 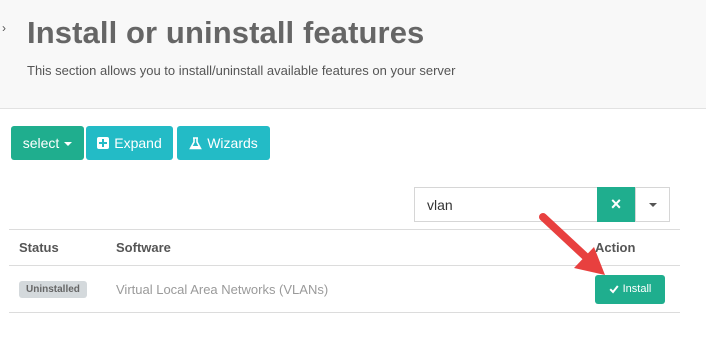 What do you see at coordinates (4, 28) in the screenshot?
I see `sidebar-caret-icon: ›` at bounding box center [4, 28].